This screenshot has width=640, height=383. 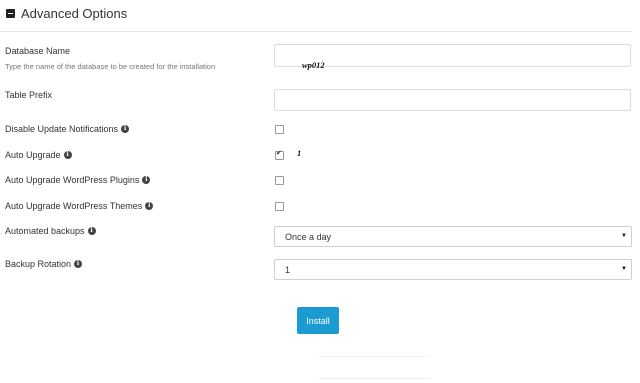 What do you see at coordinates (45, 231) in the screenshot?
I see `automated-backups-text: Automated backups` at bounding box center [45, 231].